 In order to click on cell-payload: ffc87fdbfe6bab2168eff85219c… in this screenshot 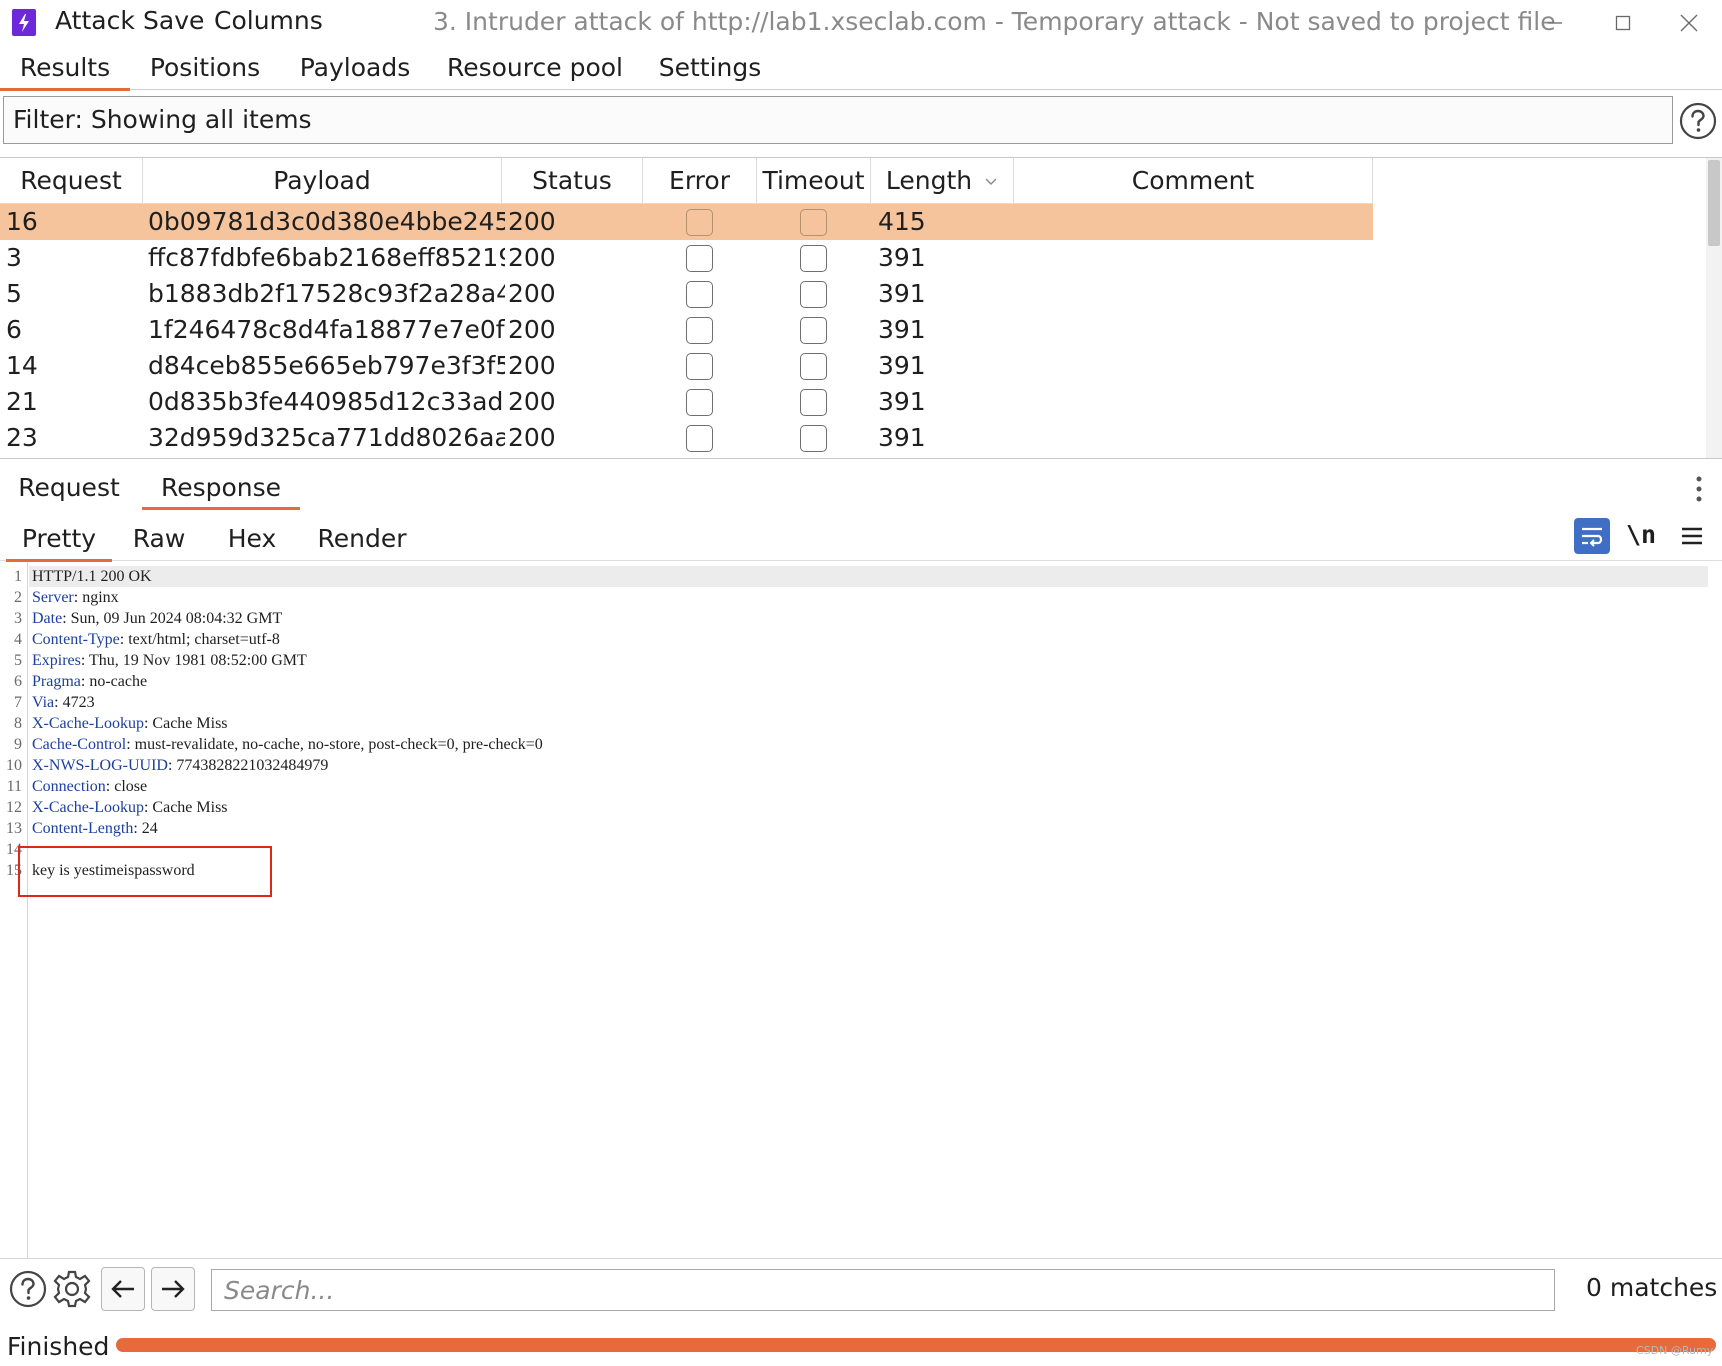, I will do `click(326, 257)`.